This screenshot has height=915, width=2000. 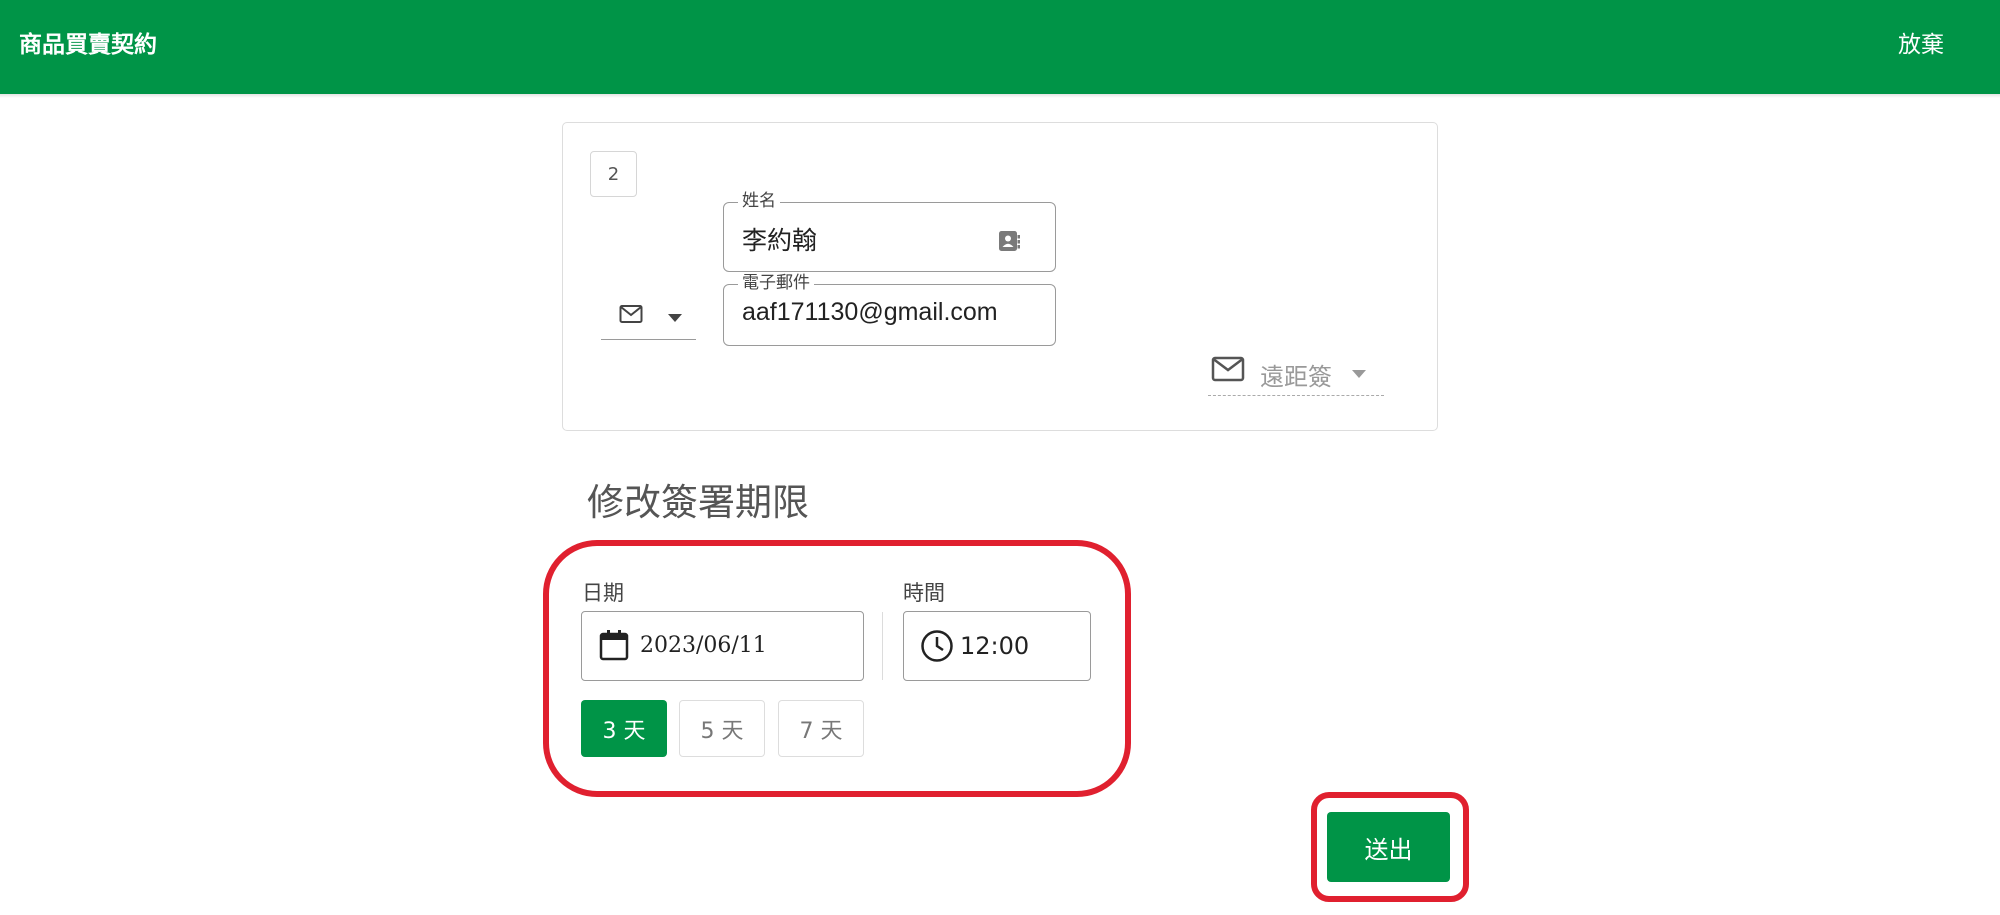 I want to click on signer-card: 2 姓名 李約翰 電子郵件 aaf171130@gmail.com 遠距簽, so click(x=1000, y=276).